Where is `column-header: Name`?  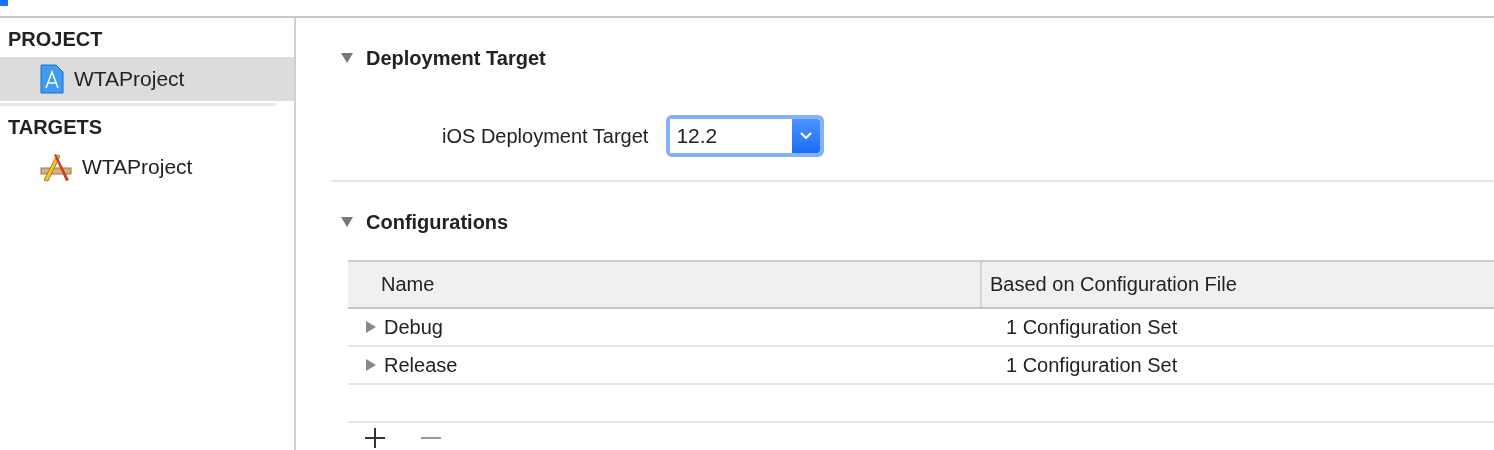 column-header: Name is located at coordinates (664, 284).